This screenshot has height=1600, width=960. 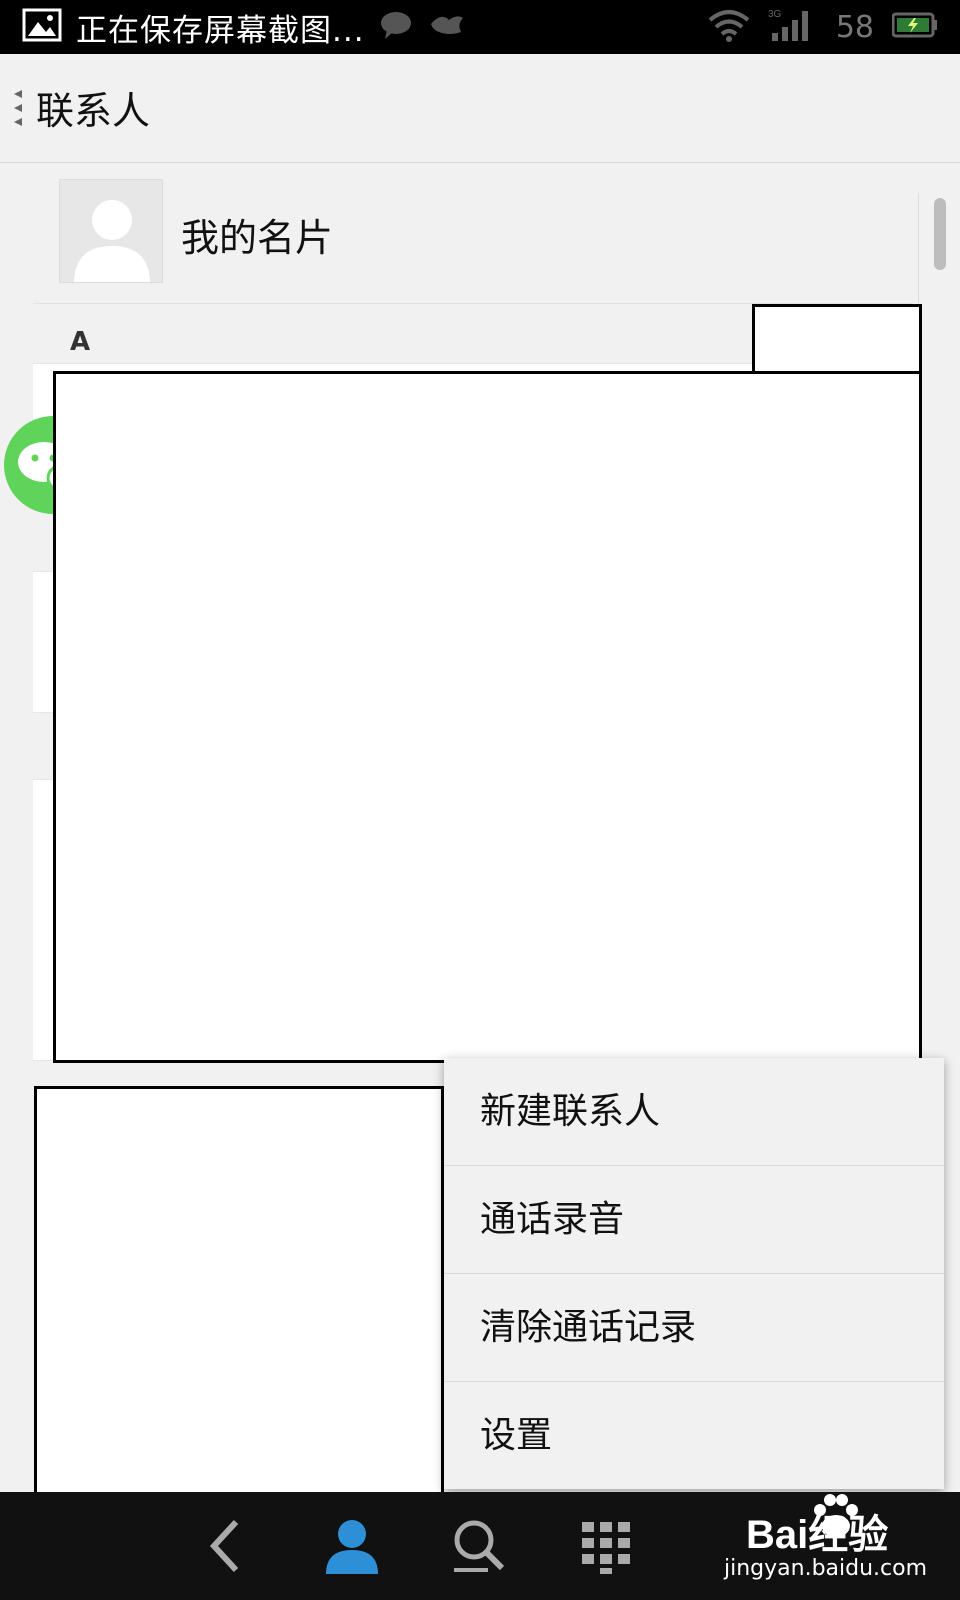 What do you see at coordinates (257, 238) in the screenshot?
I see `my-card-label: 我的名片` at bounding box center [257, 238].